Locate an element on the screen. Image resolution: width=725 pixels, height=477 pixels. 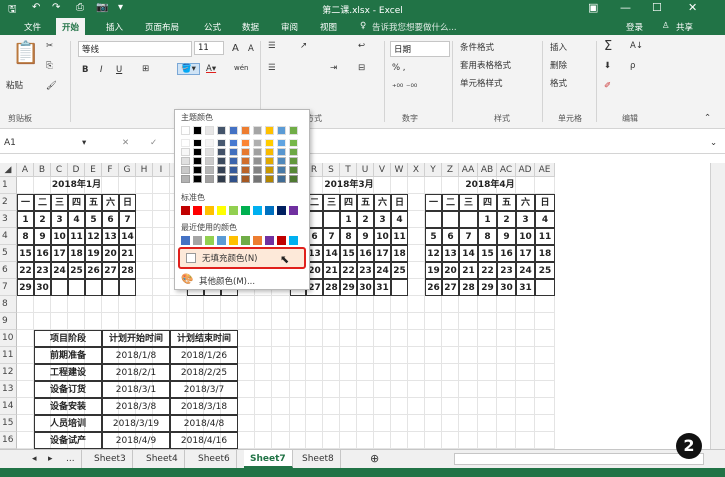
row-header: 2 is located at coordinates (8, 202).